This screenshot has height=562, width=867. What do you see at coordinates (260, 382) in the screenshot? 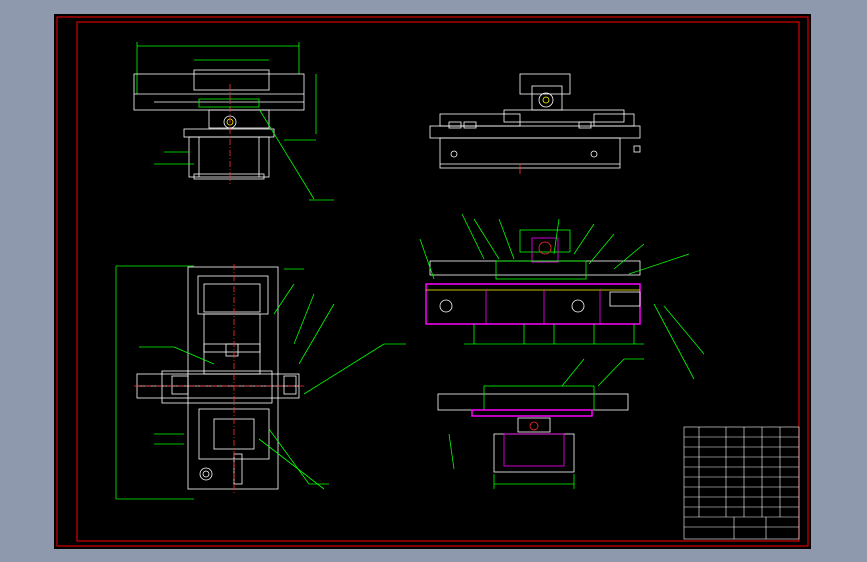
I see `plan-view` at bounding box center [260, 382].